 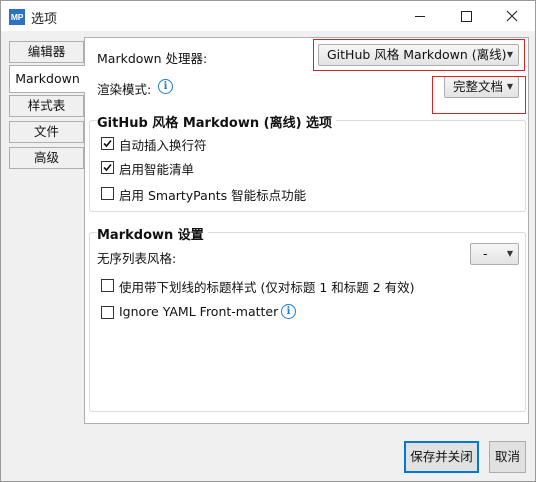 What do you see at coordinates (198, 311) in the screenshot?
I see `option-ignore-yaml-label: Ignore YAML Front-matter` at bounding box center [198, 311].